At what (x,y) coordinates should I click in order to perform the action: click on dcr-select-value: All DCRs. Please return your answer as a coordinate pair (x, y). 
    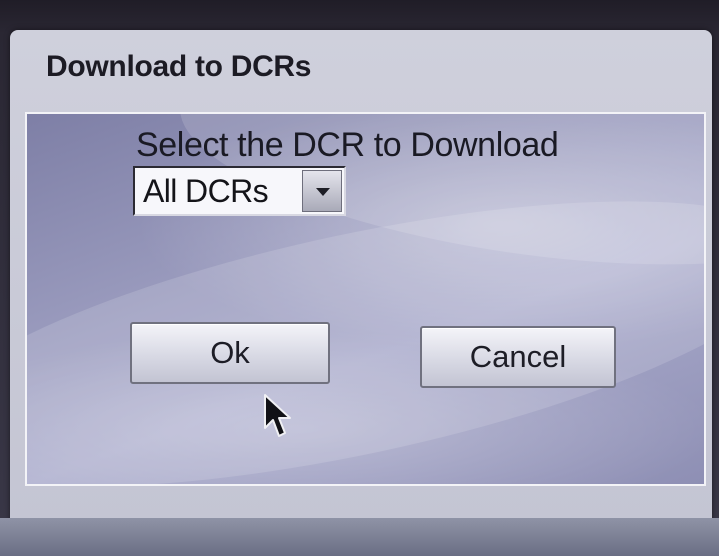
    Looking at the image, I should click on (206, 191).